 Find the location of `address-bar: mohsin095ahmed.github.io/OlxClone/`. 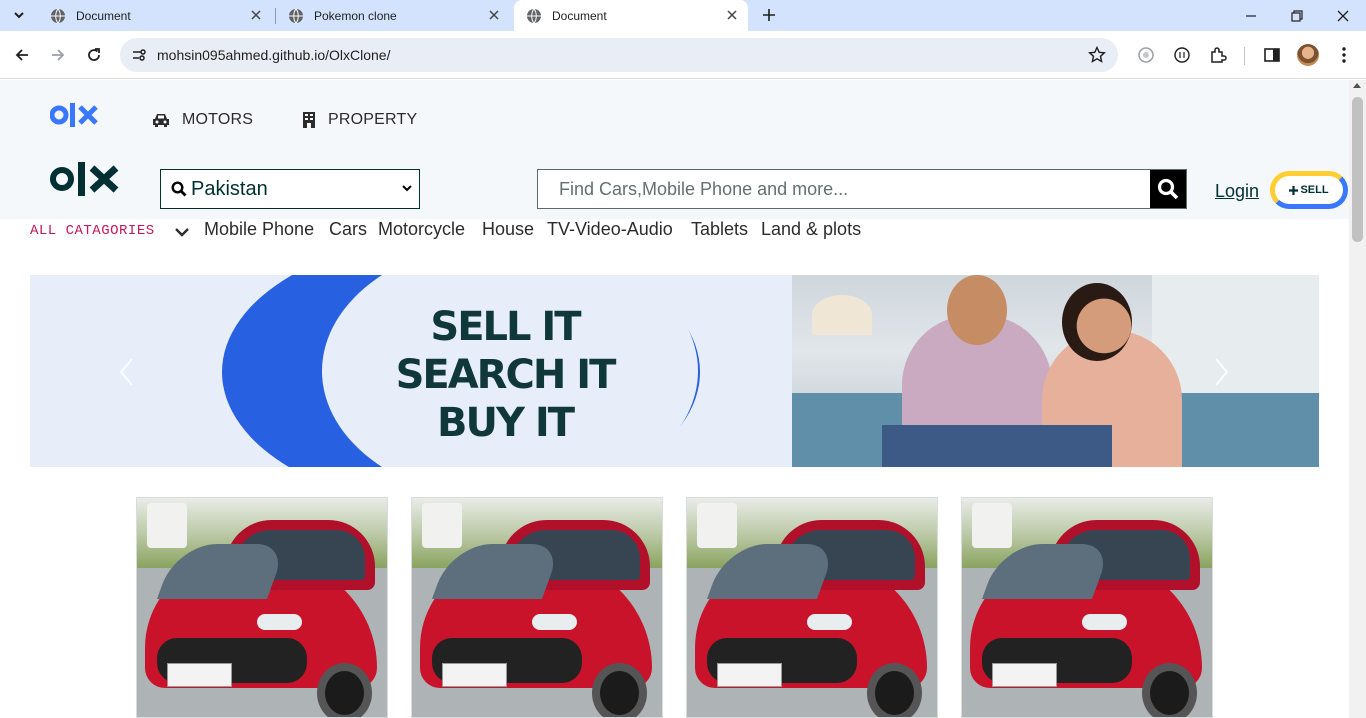

address-bar: mohsin095ahmed.github.io/OlxClone/ is located at coordinates (619, 55).